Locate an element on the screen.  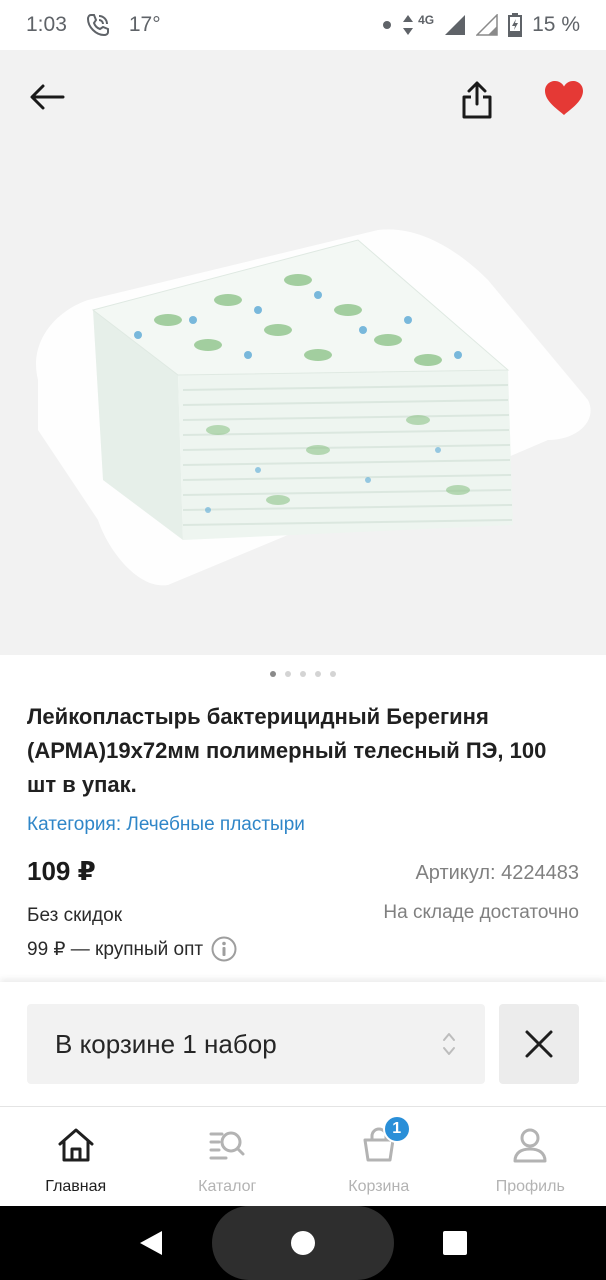
nav-catalog: Каталог is located at coordinates (228, 1156).